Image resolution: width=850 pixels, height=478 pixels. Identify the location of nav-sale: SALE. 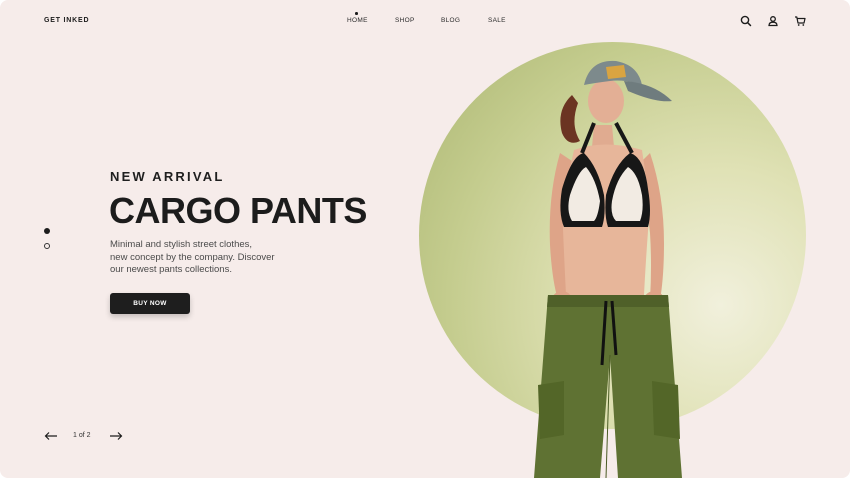
(497, 20).